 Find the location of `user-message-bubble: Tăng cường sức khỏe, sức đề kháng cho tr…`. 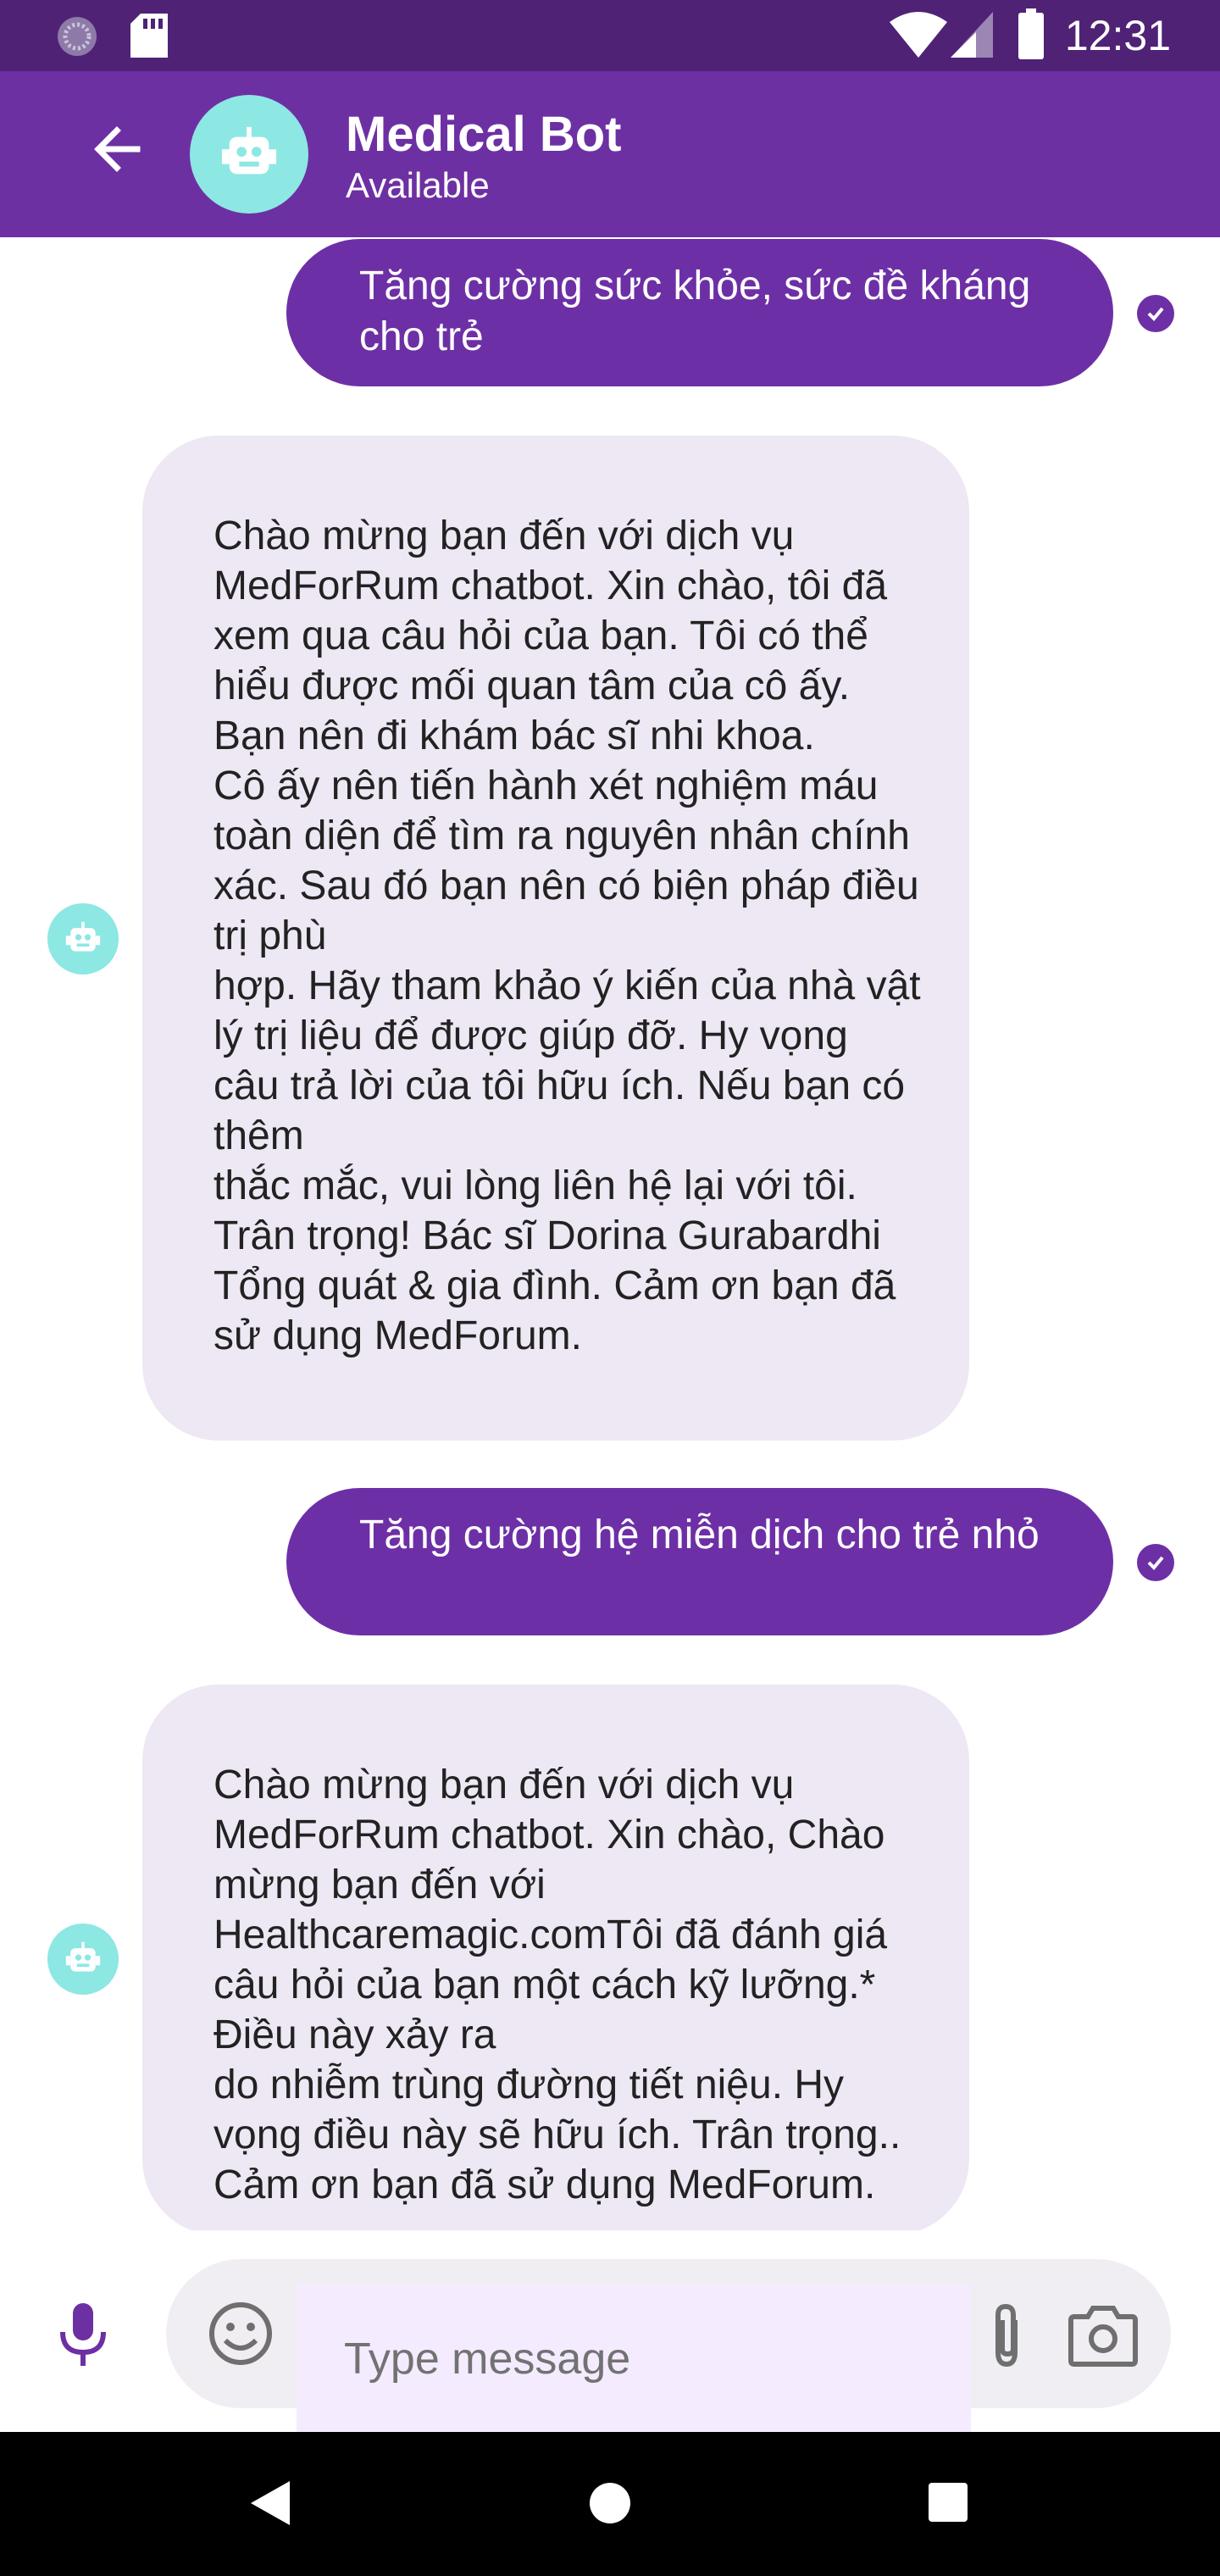

user-message-bubble: Tăng cường sức khỏe, sức đề kháng cho tr… is located at coordinates (699, 312).